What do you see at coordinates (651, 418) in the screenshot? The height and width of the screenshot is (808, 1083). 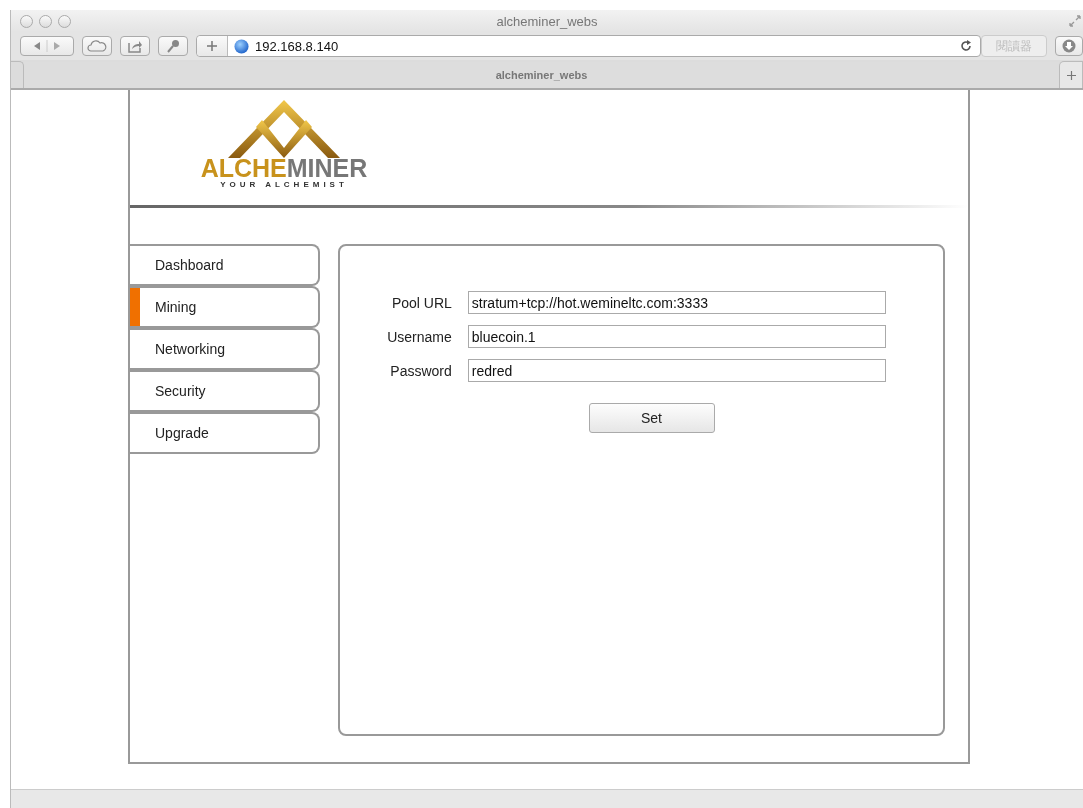 I see `set-button: Set` at bounding box center [651, 418].